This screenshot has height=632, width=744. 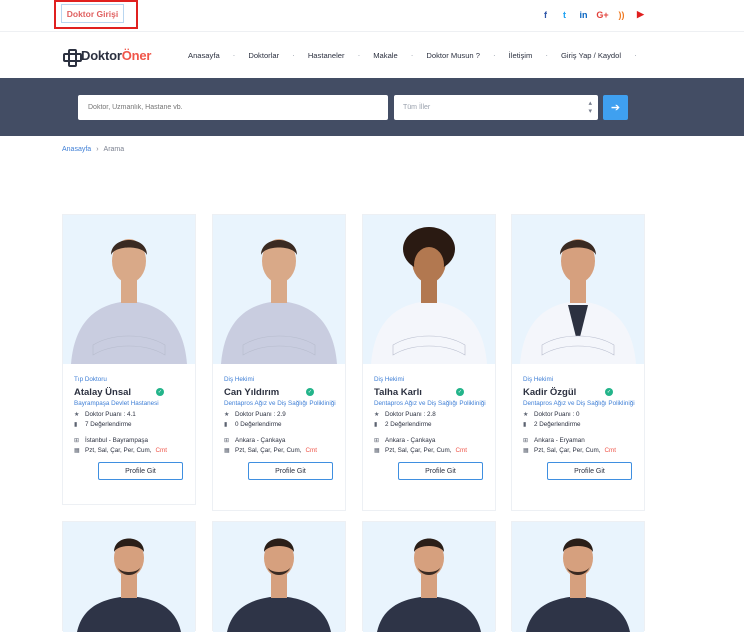 What do you see at coordinates (132, 404) in the screenshot?
I see `doctor-hospital: Bayrampaşa Devlet Hastanesi` at bounding box center [132, 404].